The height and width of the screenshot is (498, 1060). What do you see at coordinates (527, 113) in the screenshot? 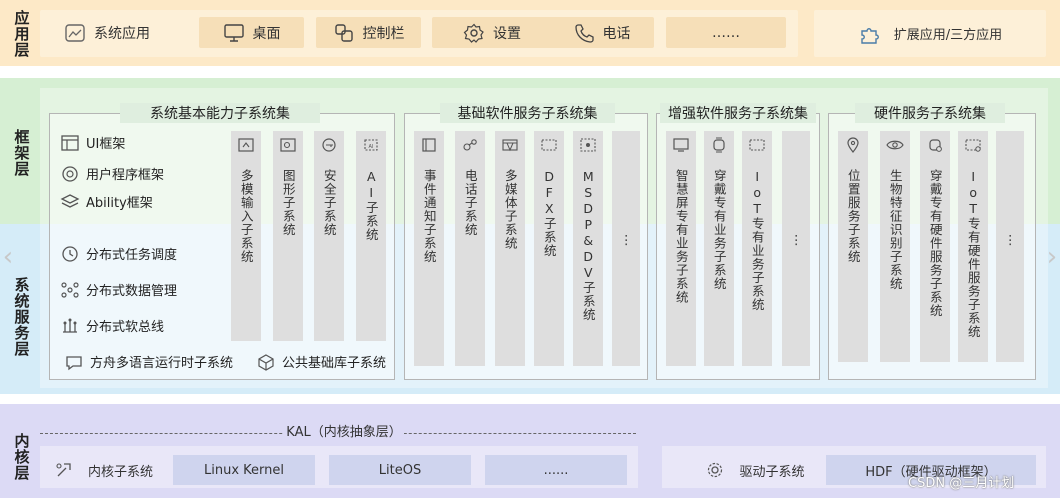
I see `group-title: 基础软件服务子系统集` at bounding box center [527, 113].